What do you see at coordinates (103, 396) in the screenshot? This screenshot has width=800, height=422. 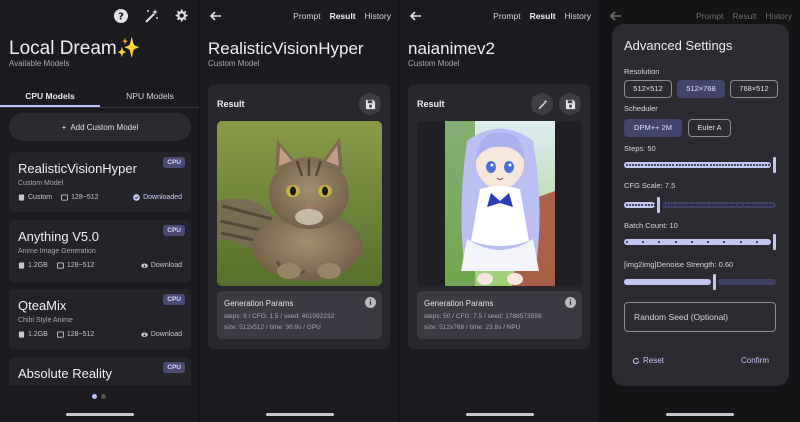 I see `page-dot` at bounding box center [103, 396].